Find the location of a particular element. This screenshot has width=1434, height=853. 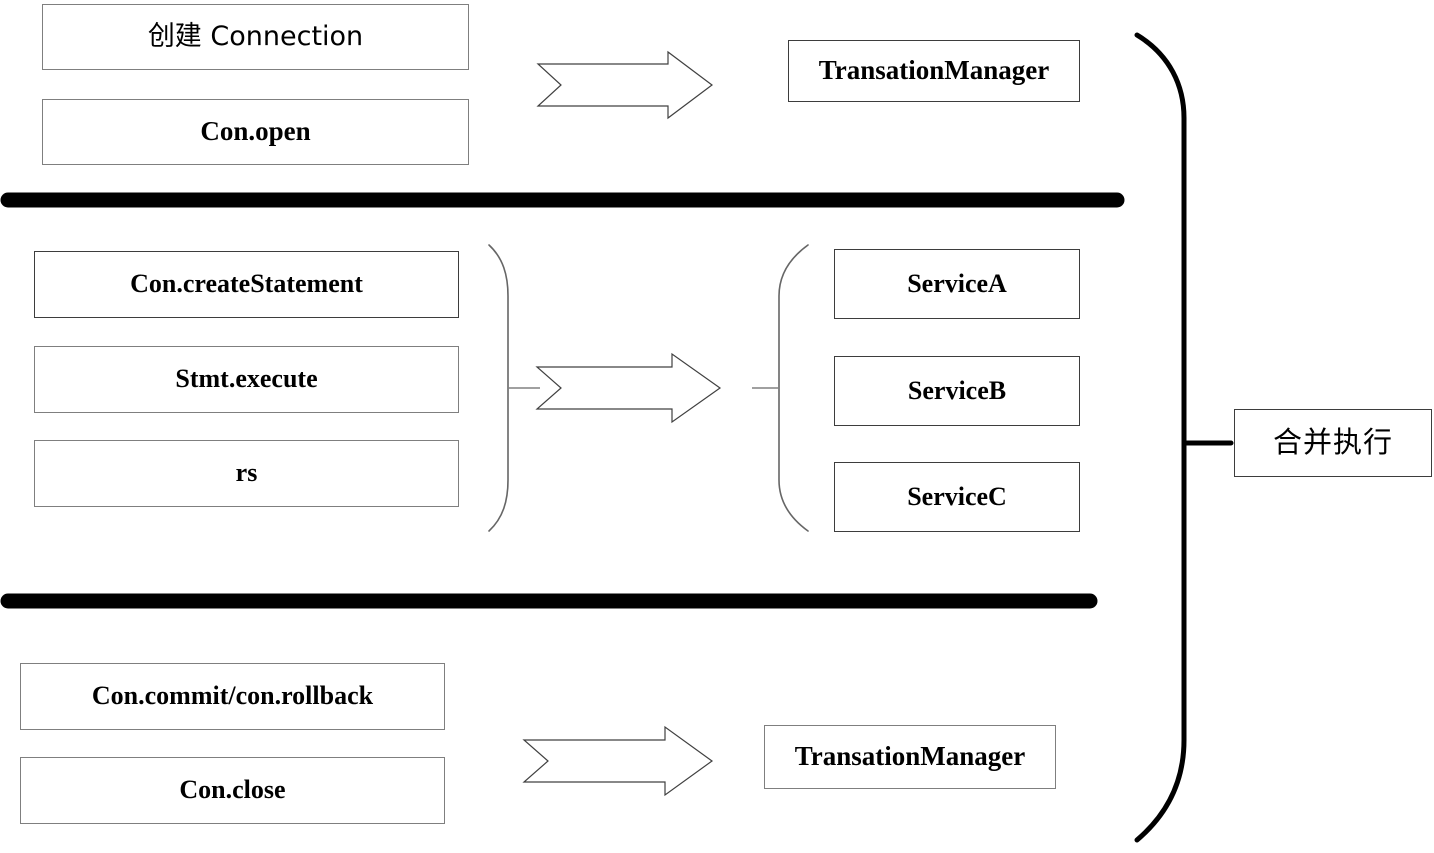

box-service-a: ServiceA is located at coordinates (957, 284).